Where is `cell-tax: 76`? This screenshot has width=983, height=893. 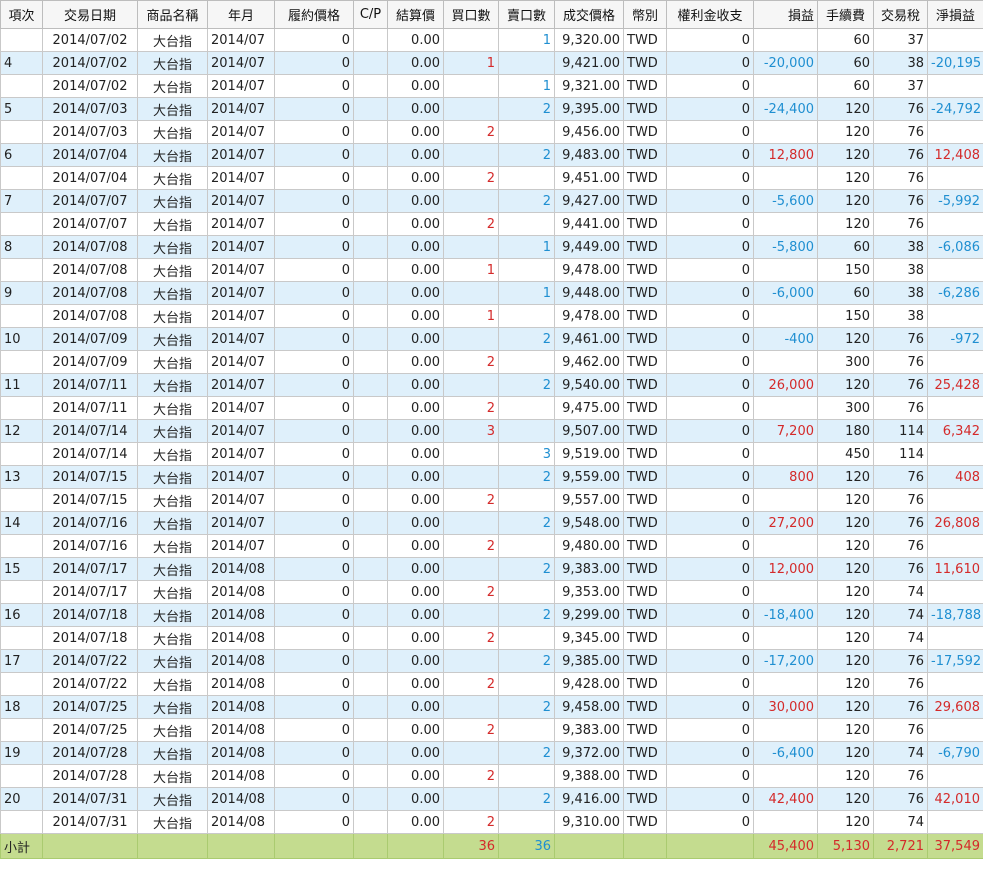
cell-tax: 76 is located at coordinates (900, 730).